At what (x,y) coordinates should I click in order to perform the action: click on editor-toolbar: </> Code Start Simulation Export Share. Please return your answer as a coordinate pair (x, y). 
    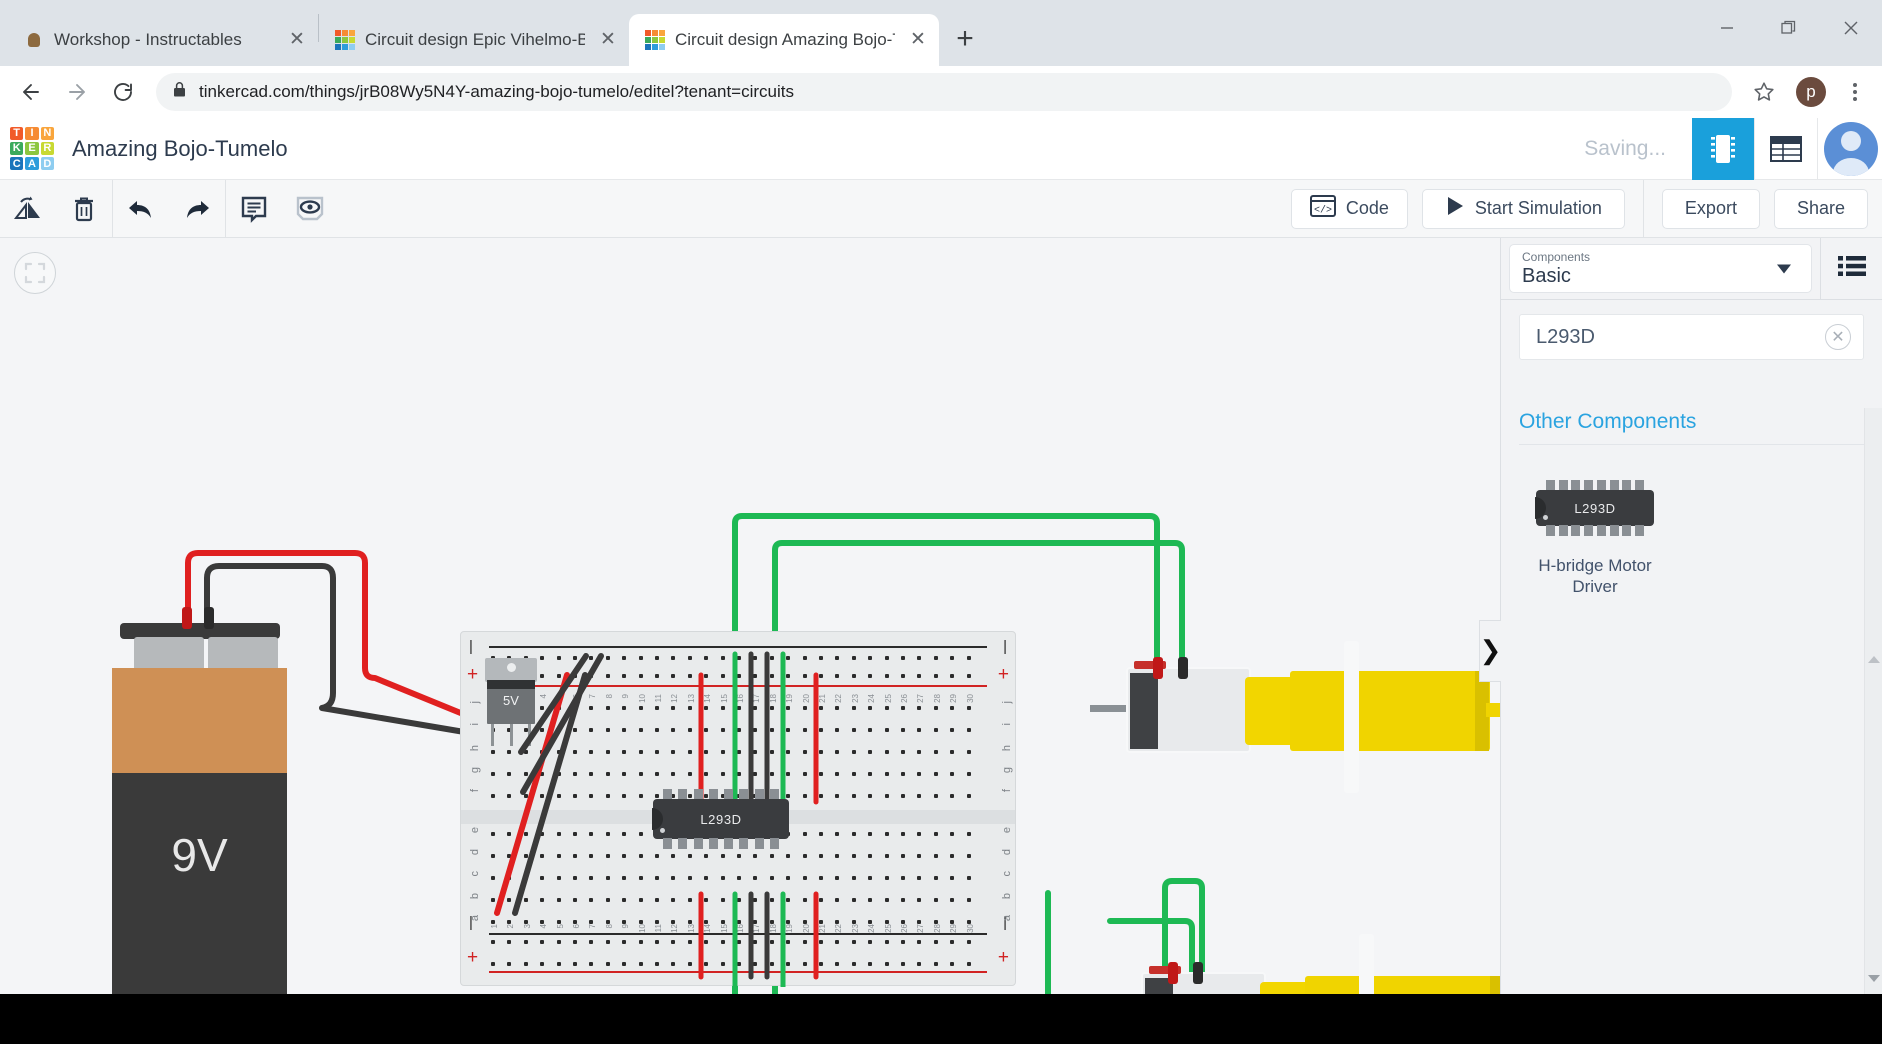
    Looking at the image, I should click on (941, 208).